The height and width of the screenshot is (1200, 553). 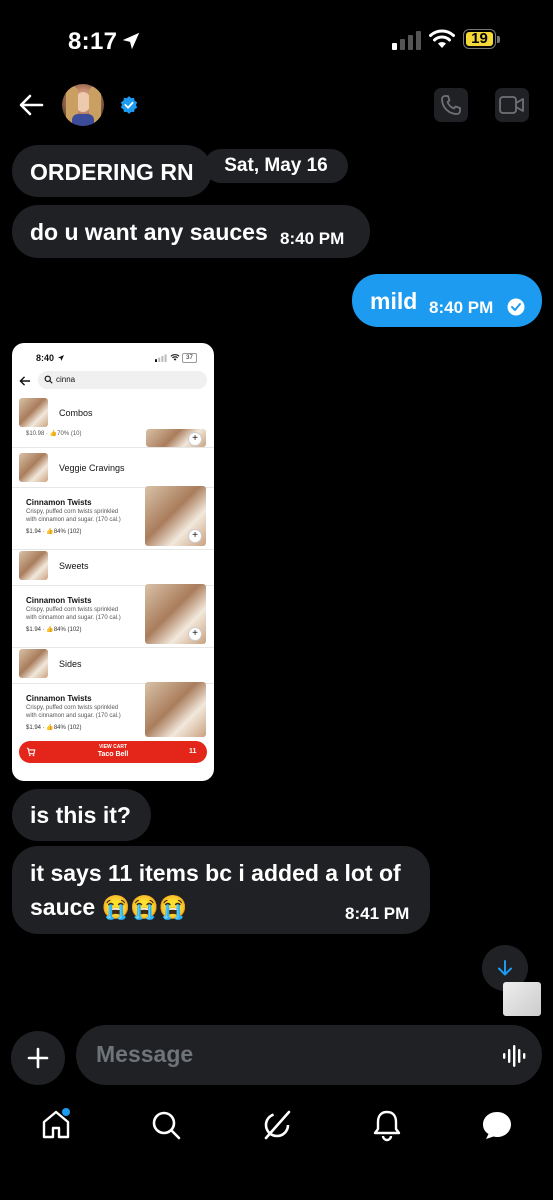 What do you see at coordinates (276, 166) in the screenshot?
I see `date-chip: Sat, May 16` at bounding box center [276, 166].